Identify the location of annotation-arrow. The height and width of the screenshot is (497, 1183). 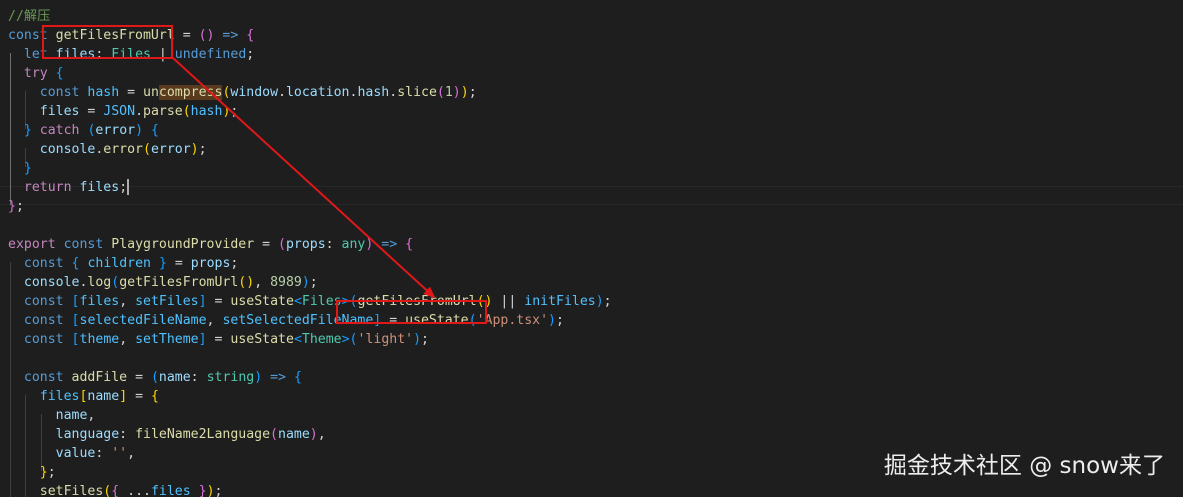
(304, 178).